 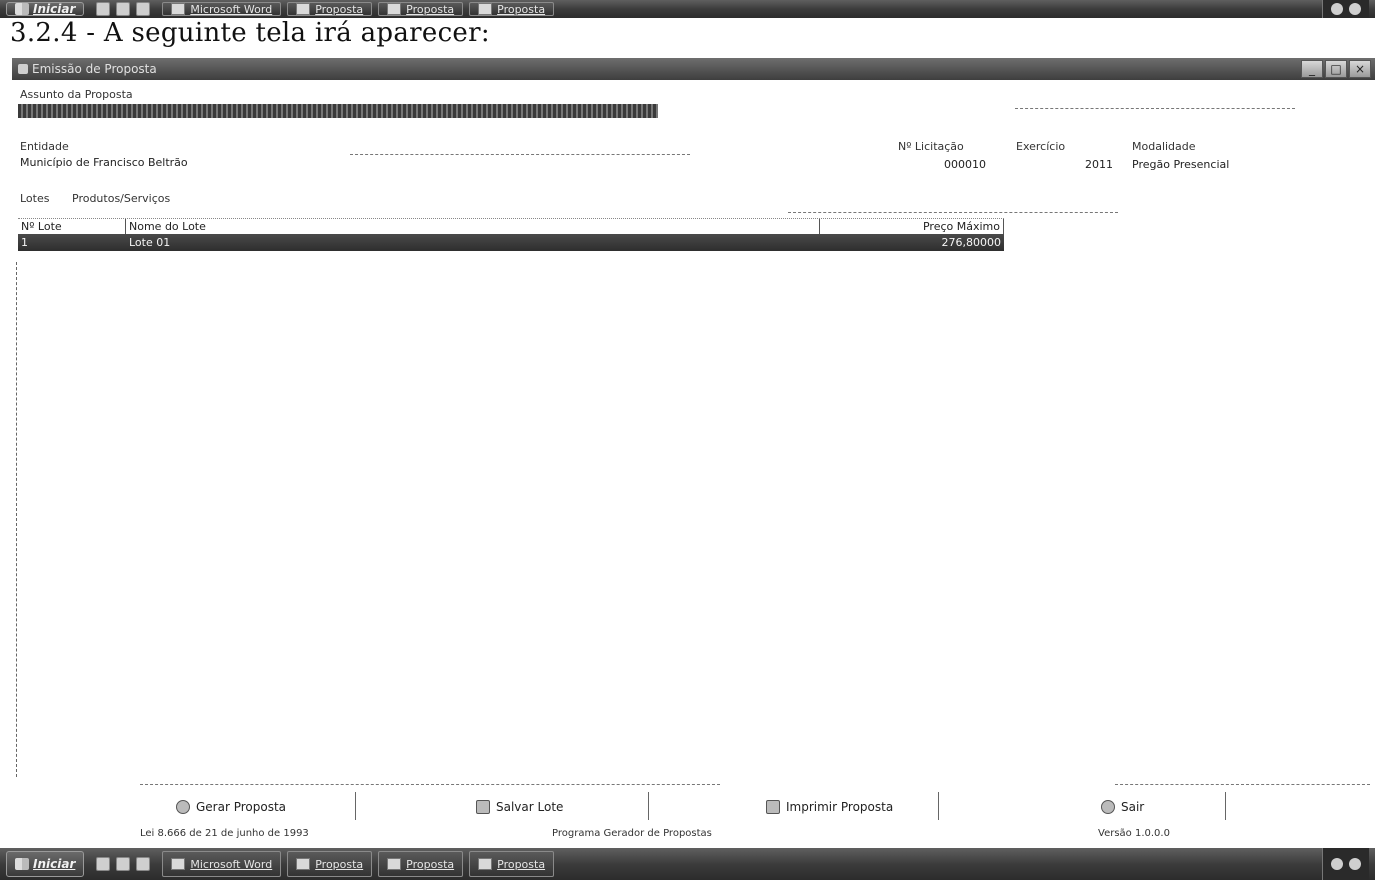 I want to click on lotes-label: Lotes, so click(x=35, y=198).